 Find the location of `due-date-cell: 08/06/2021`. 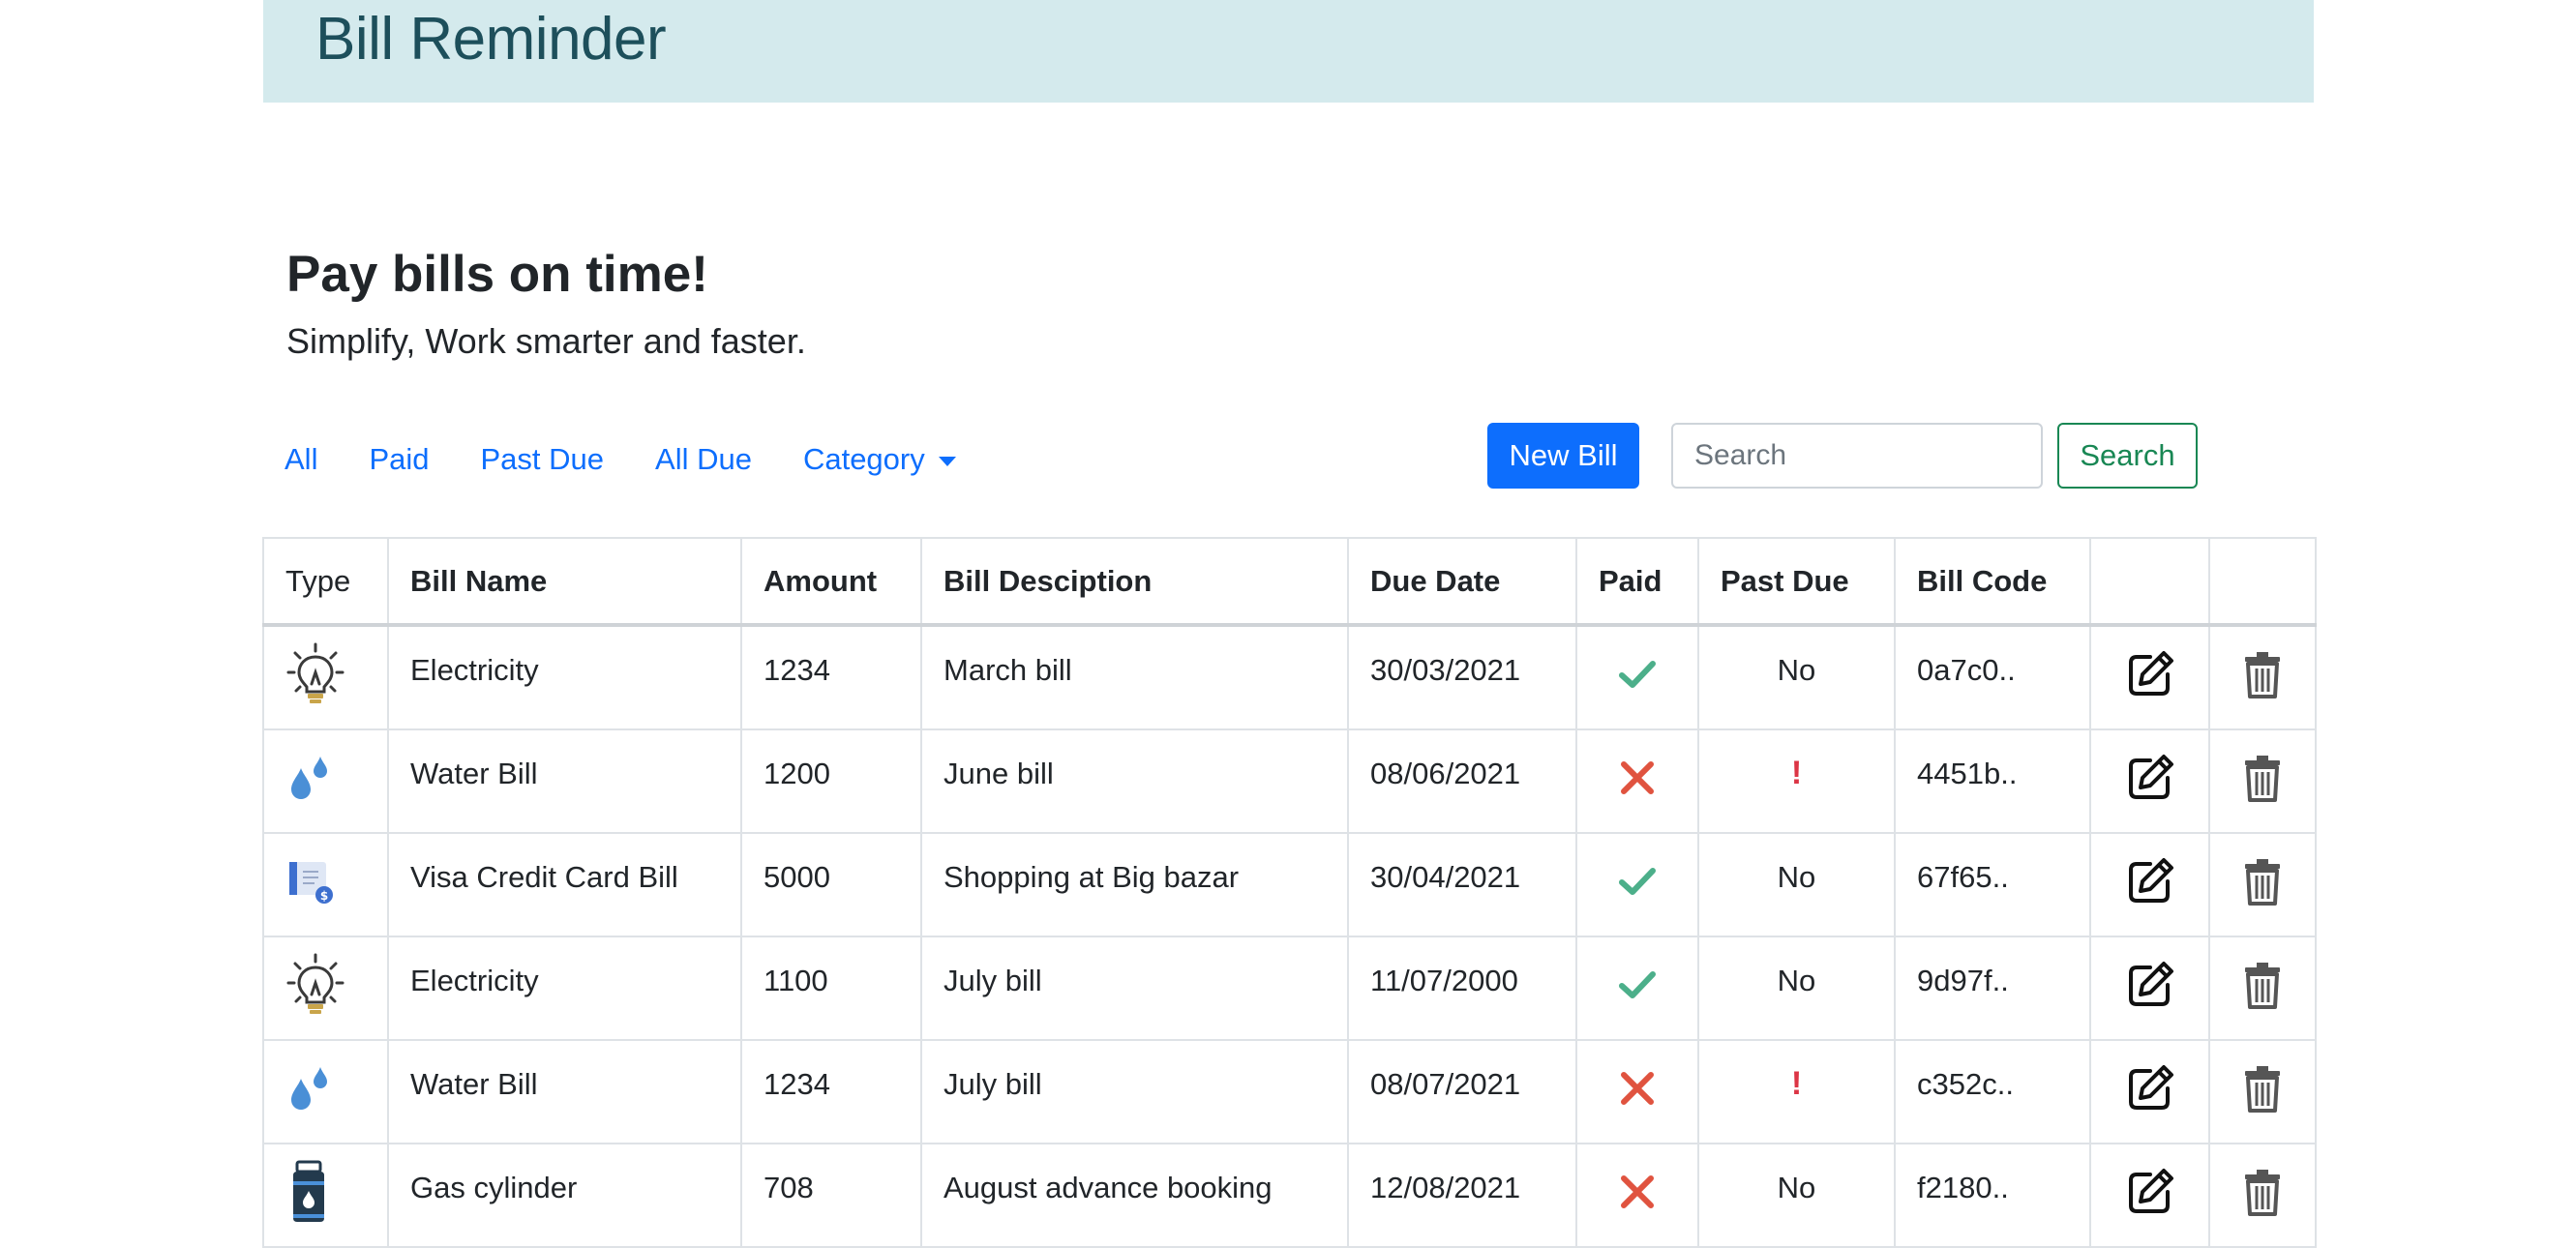

due-date-cell: 08/06/2021 is located at coordinates (1462, 781).